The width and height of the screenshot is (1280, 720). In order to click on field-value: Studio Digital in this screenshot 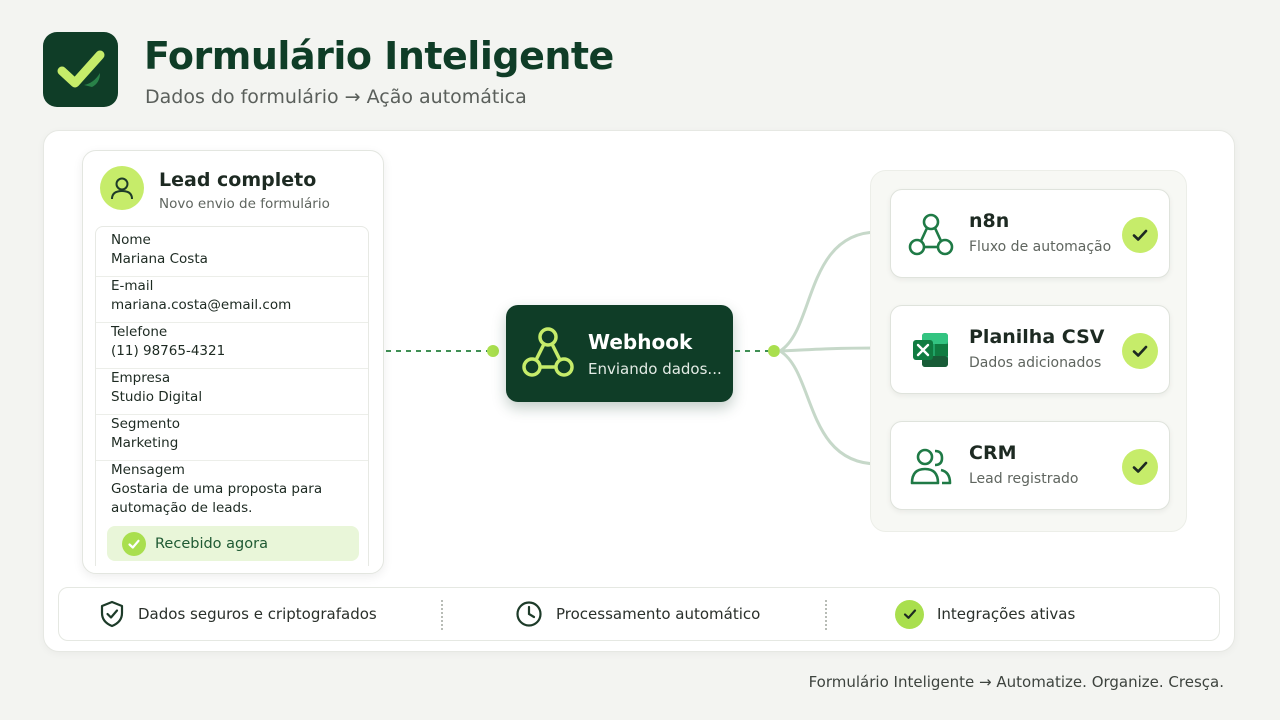, I will do `click(157, 397)`.